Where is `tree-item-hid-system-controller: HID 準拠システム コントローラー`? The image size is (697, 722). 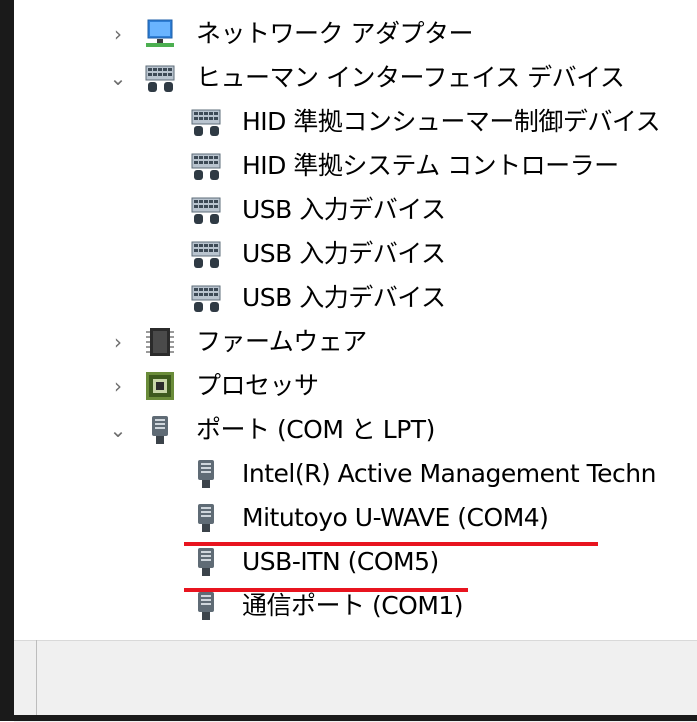
tree-item-hid-system-controller: HID 準拠システム コントローラー is located at coordinates (367, 166).